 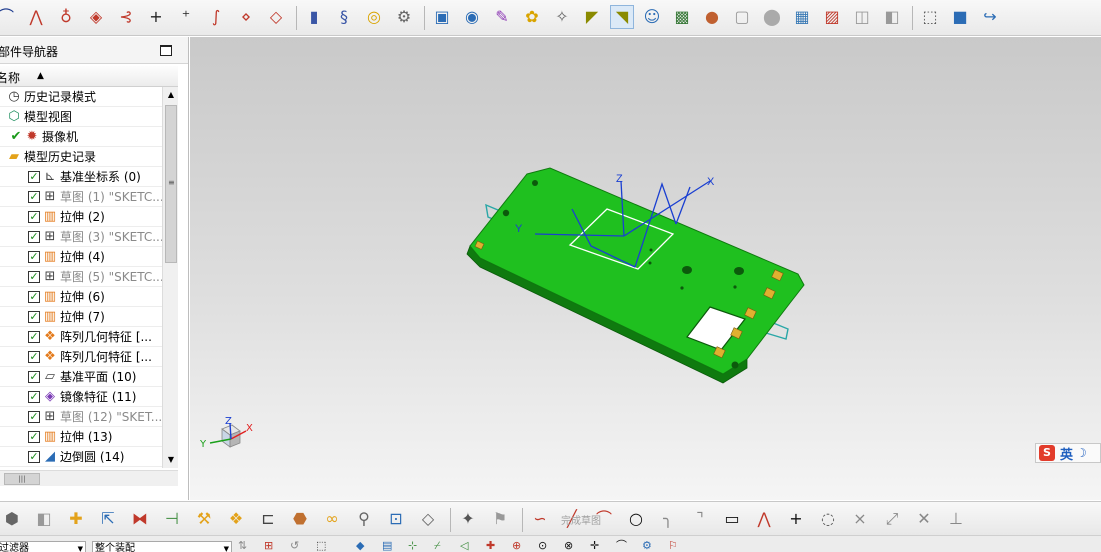 What do you see at coordinates (40, 76) in the screenshot?
I see `sort-ascending-icon: ▲` at bounding box center [40, 76].